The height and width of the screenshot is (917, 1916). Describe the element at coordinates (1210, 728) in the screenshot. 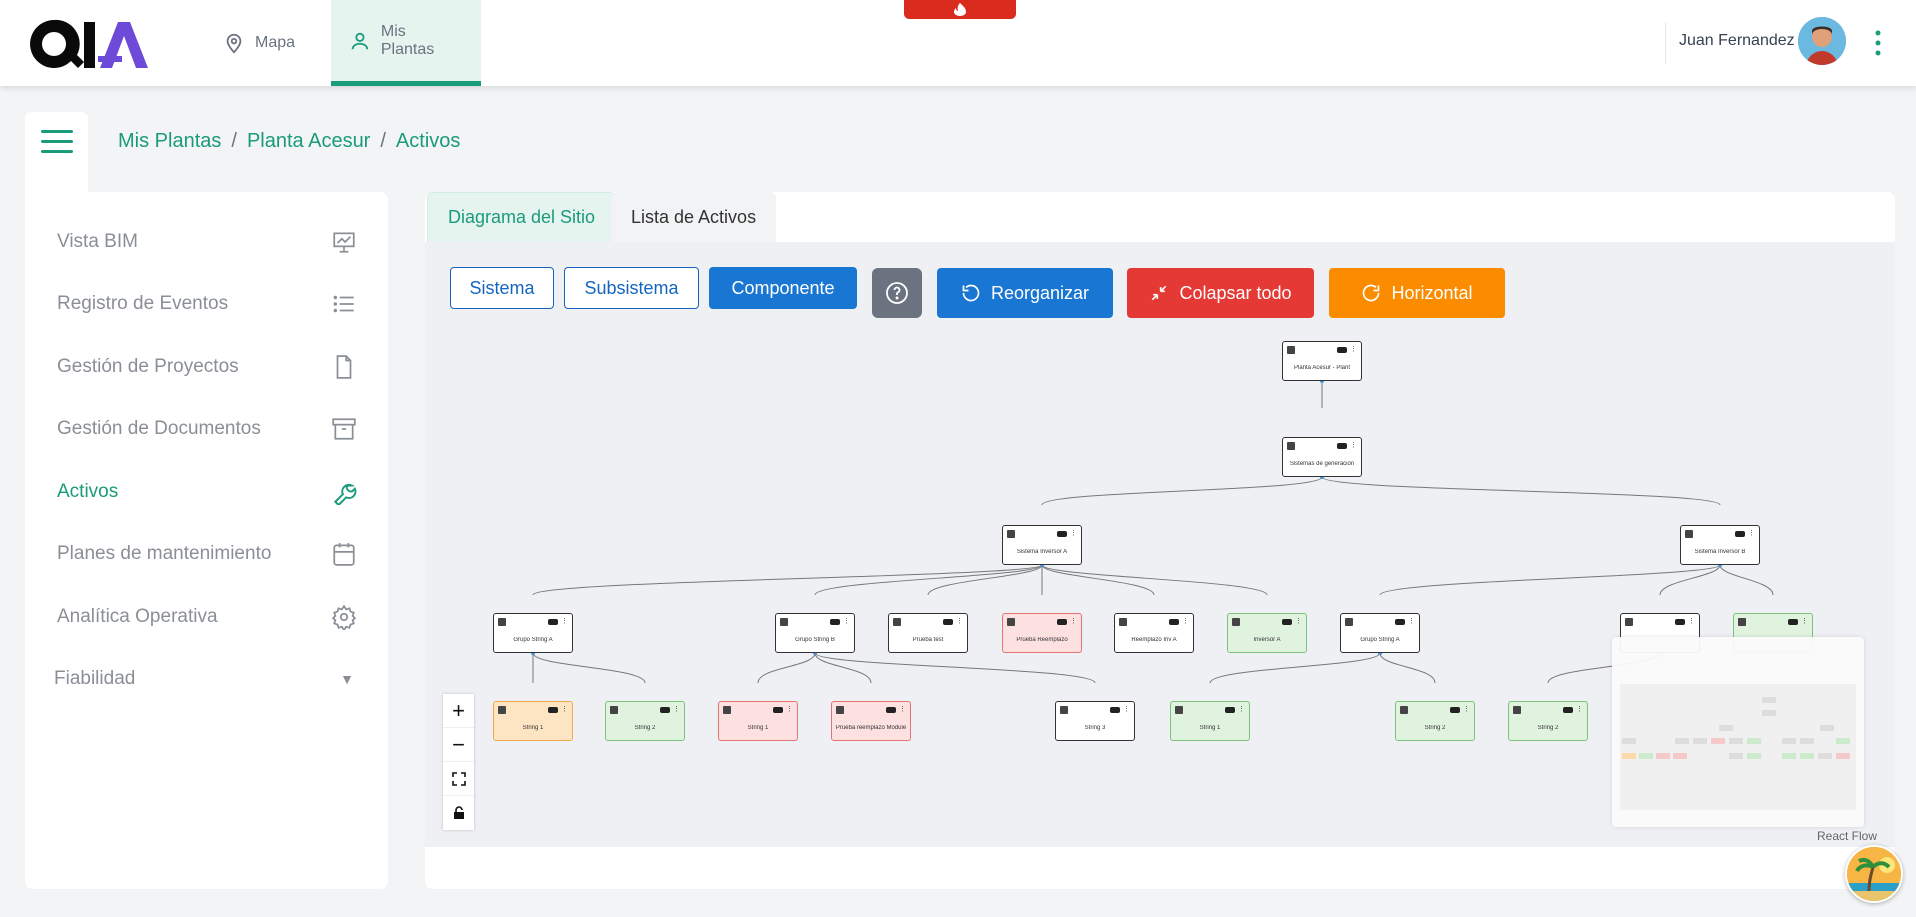

I see `node-title: String 1` at that location.